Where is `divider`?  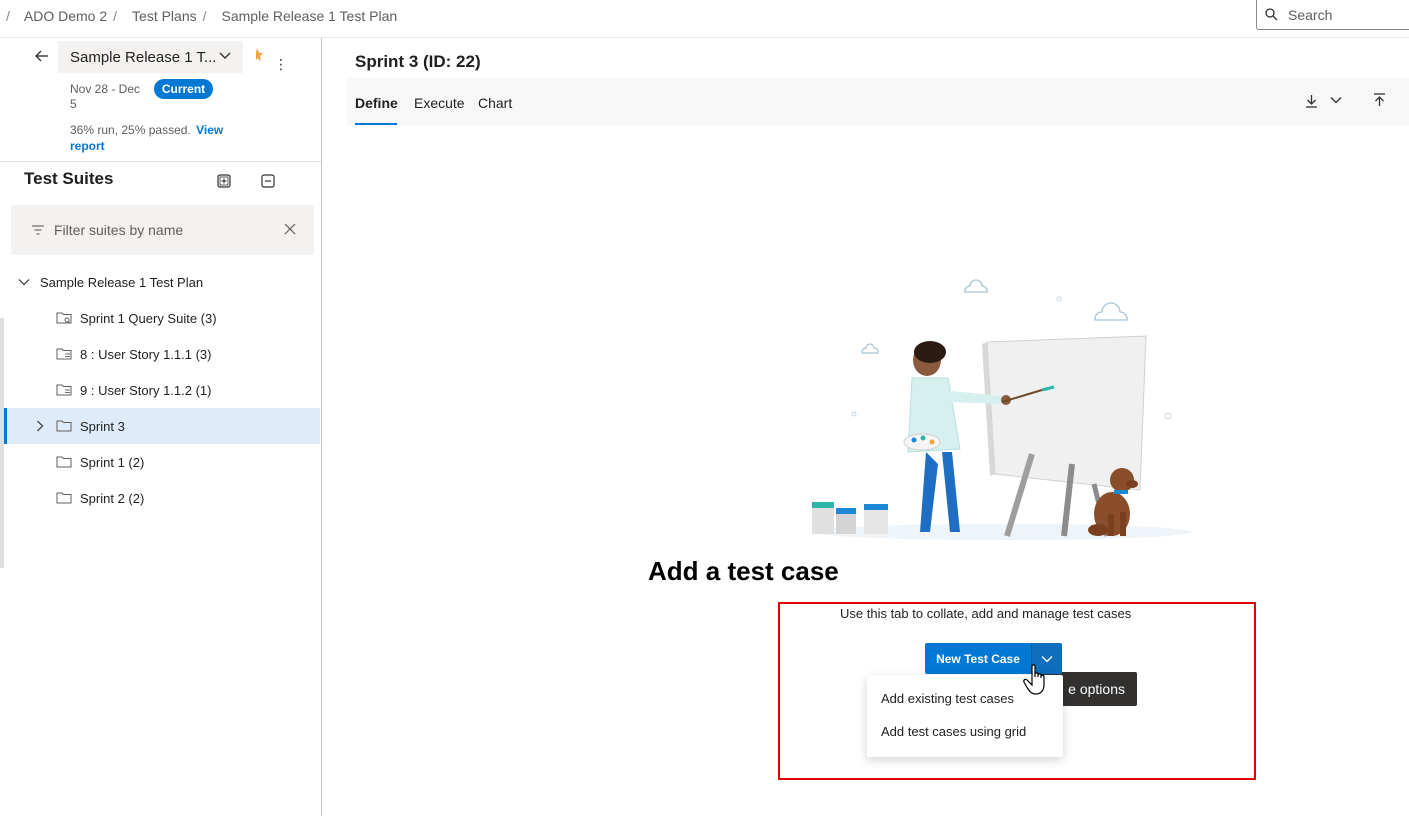 divider is located at coordinates (160, 161).